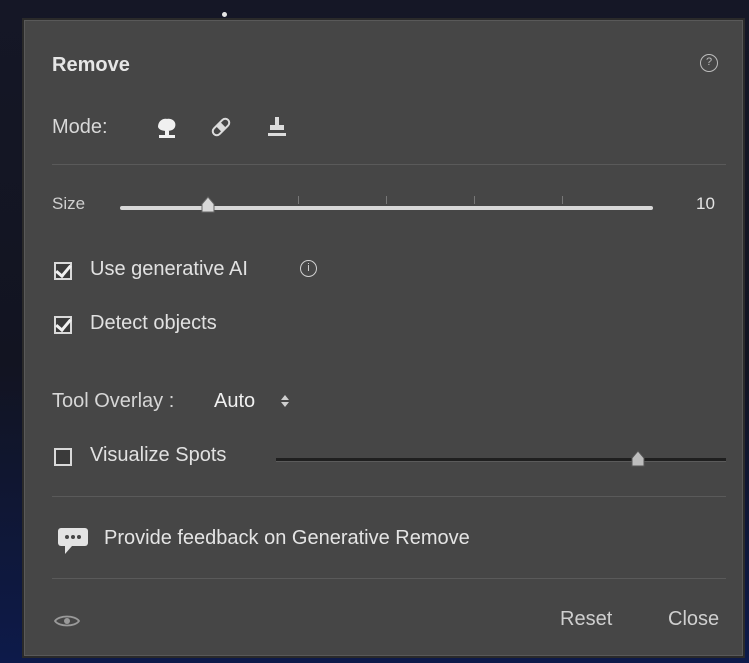  What do you see at coordinates (308, 268) in the screenshot?
I see `info-icon: i` at bounding box center [308, 268].